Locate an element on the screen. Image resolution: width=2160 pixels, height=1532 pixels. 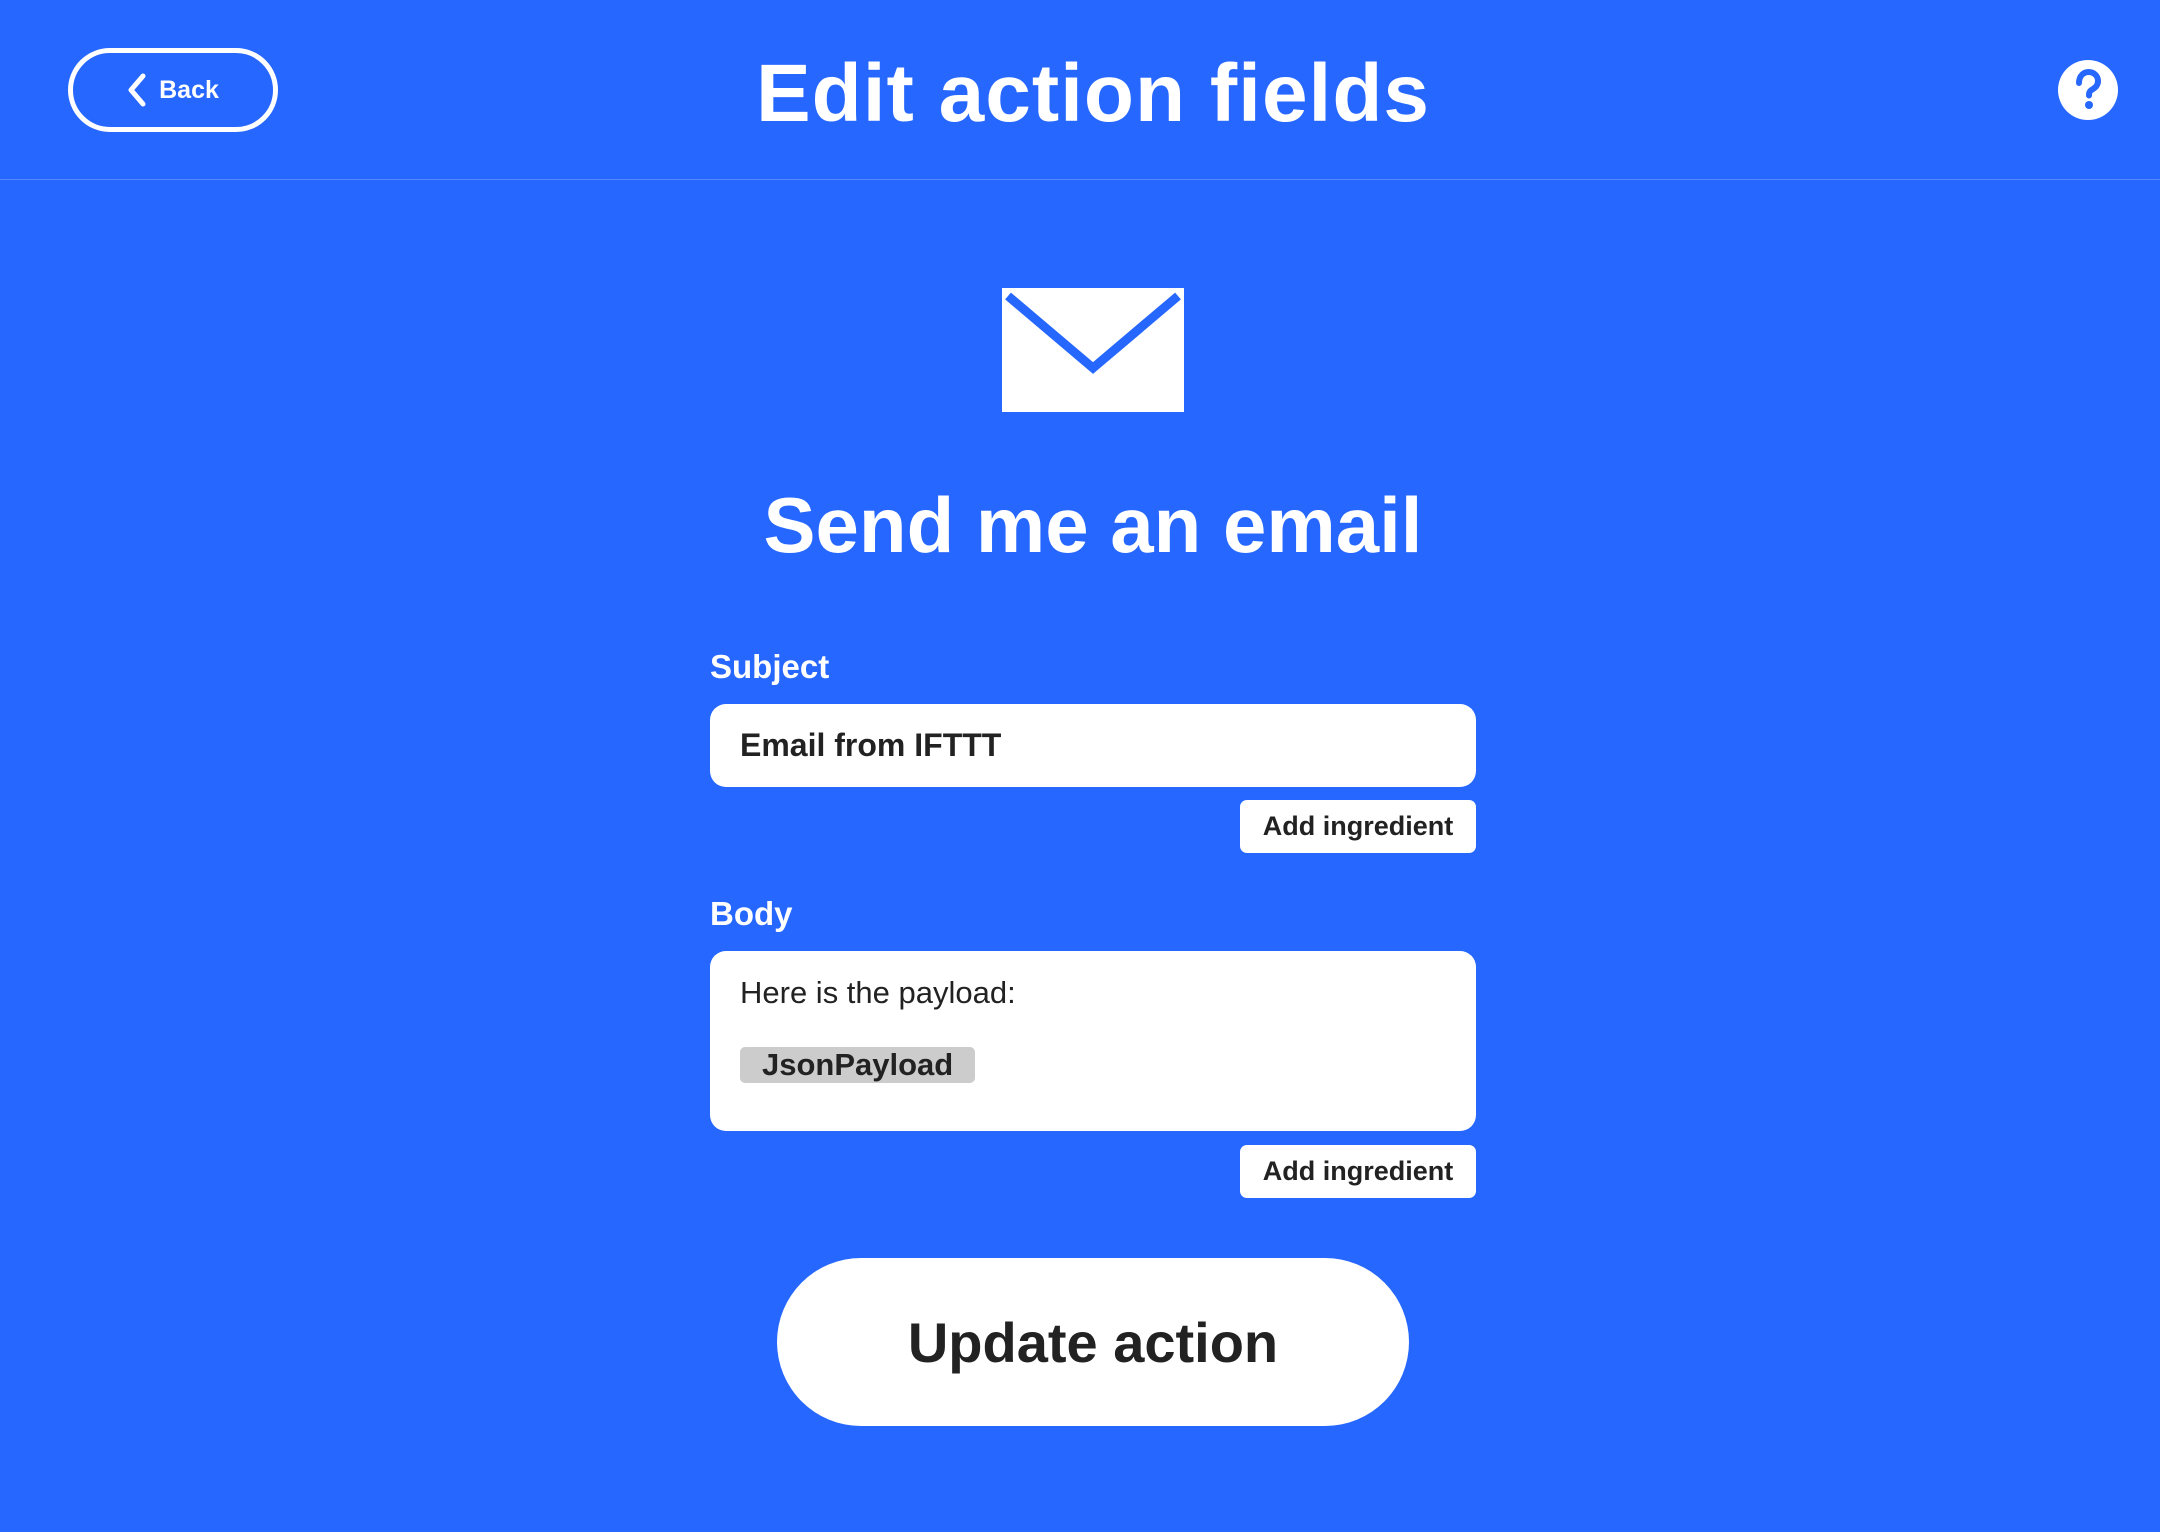
header-bar: Back Edit action fields is located at coordinates (1080, 90).